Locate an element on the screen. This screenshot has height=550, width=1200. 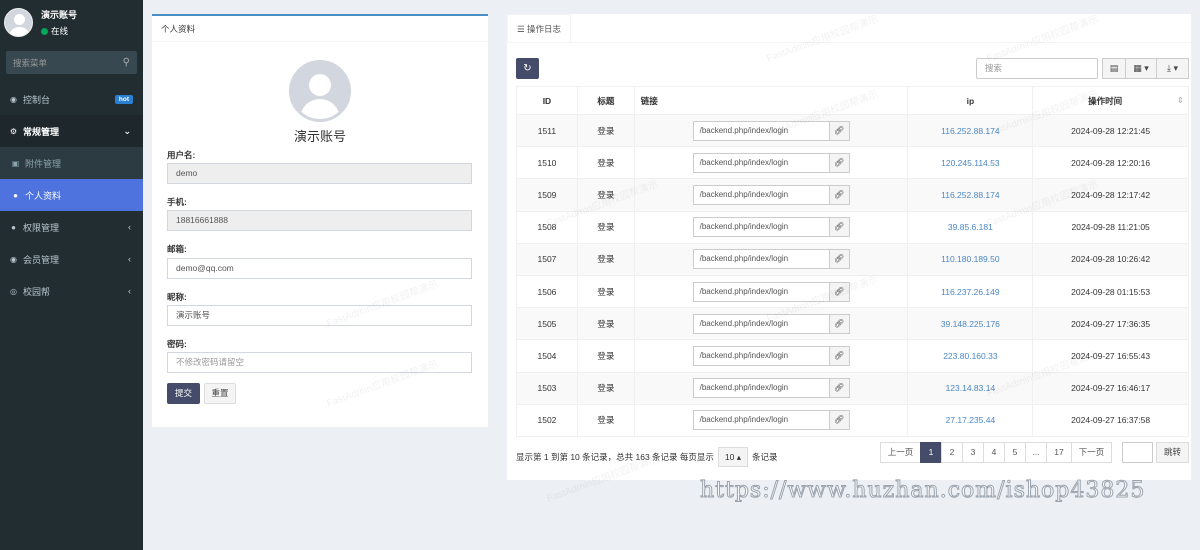
page-3-button: 3 is located at coordinates (973, 452).